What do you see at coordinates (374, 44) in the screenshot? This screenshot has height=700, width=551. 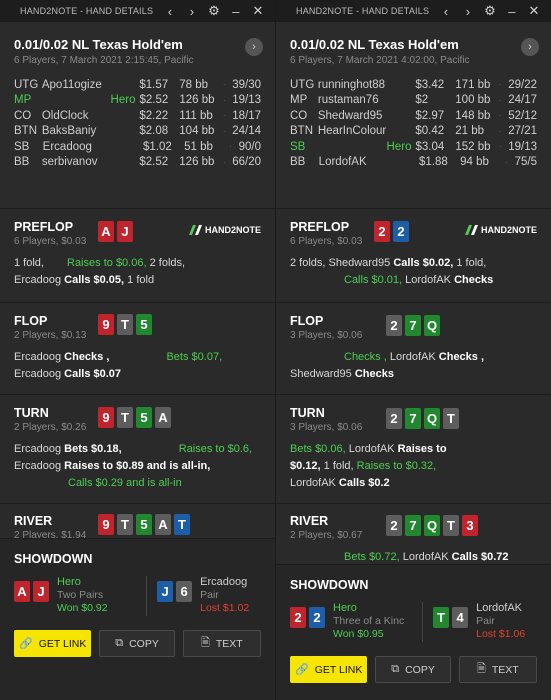 I see `game-title: 0.01/0.02 NL Texas Hold'em` at bounding box center [374, 44].